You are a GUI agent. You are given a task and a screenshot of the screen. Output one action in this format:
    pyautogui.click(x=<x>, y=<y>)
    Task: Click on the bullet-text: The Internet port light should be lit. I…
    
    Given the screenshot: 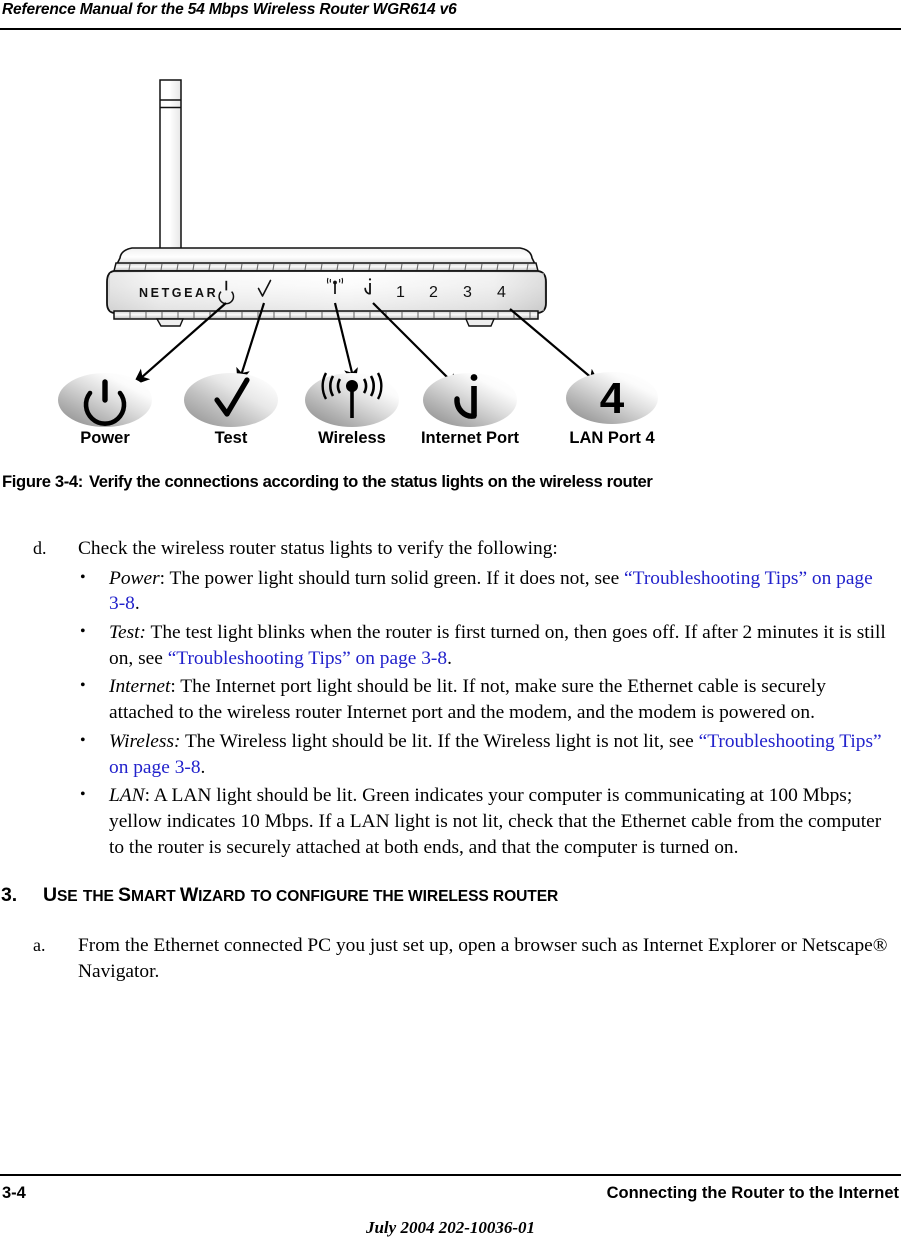 What is the action you would take?
    pyautogui.click(x=467, y=700)
    